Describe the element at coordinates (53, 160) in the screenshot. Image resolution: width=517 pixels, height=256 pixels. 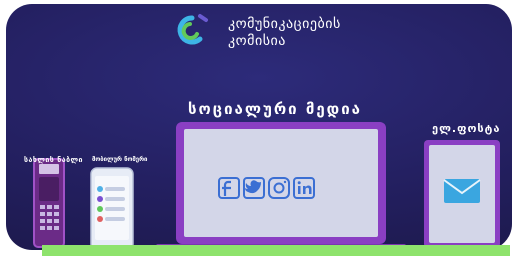
I see `home-phone-label: სახლის ნაბლი` at that location.